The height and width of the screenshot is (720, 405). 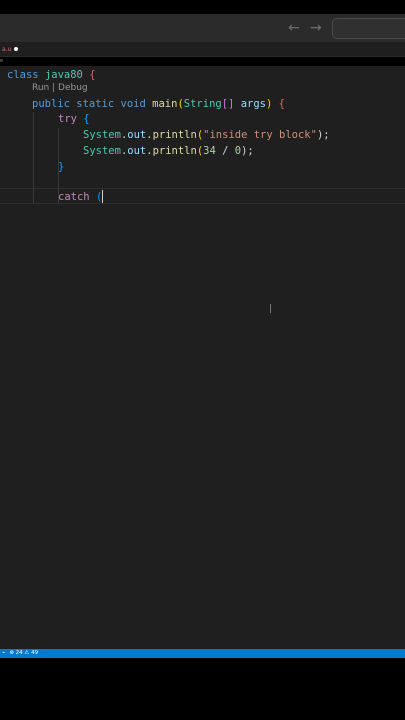 What do you see at coordinates (60, 88) in the screenshot?
I see `run-debug-codelens: Run | Debug` at bounding box center [60, 88].